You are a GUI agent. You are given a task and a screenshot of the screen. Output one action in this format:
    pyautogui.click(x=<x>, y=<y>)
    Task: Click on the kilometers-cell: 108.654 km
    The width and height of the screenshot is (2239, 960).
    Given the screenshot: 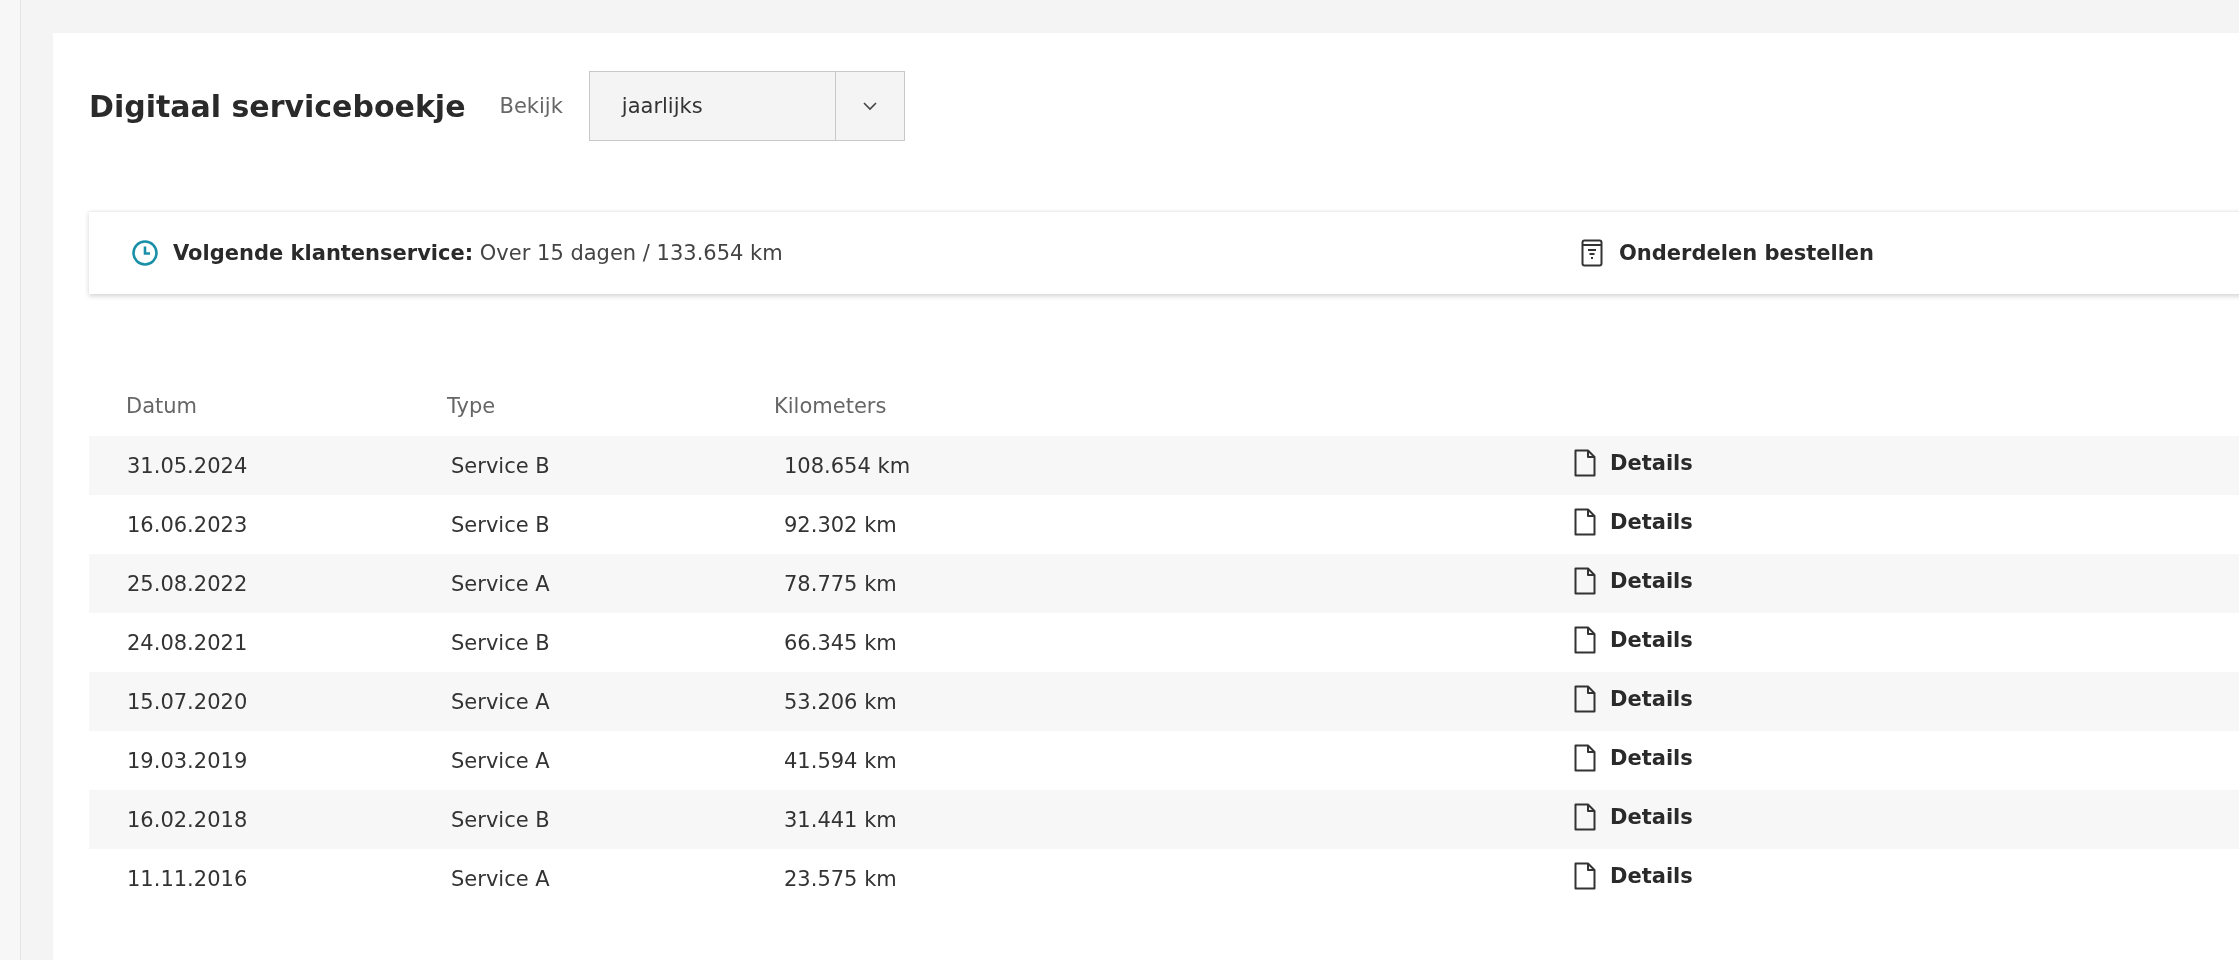 What is the action you would take?
    pyautogui.click(x=847, y=465)
    